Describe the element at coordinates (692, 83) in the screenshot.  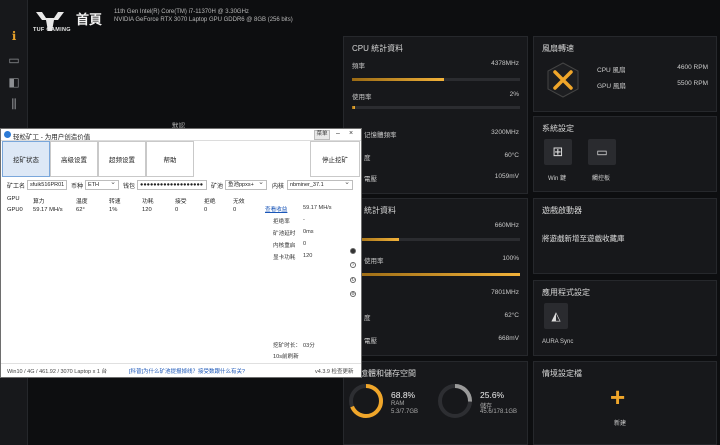
I see `gpu-fan-value: 5500 RPM` at that location.